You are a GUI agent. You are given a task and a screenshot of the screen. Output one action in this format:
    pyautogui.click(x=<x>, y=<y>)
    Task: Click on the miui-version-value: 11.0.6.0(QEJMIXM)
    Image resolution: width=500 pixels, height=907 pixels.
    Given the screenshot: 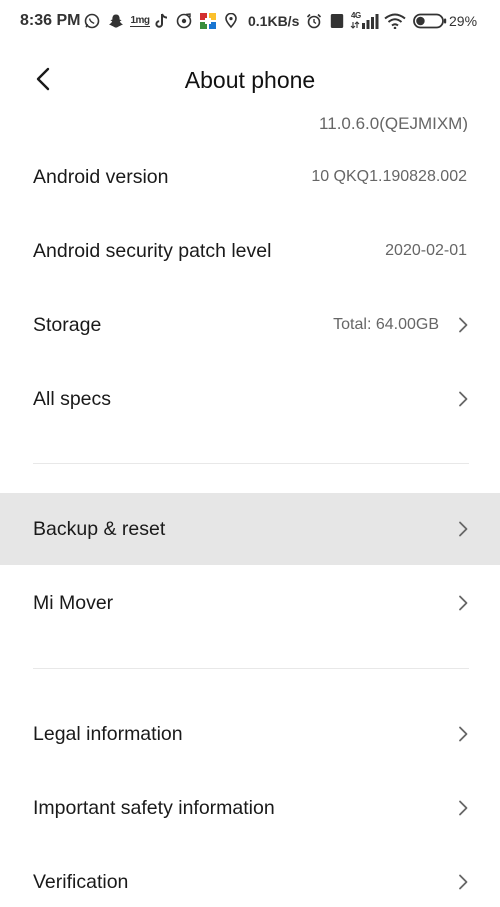 What is the action you would take?
    pyautogui.click(x=393, y=123)
    